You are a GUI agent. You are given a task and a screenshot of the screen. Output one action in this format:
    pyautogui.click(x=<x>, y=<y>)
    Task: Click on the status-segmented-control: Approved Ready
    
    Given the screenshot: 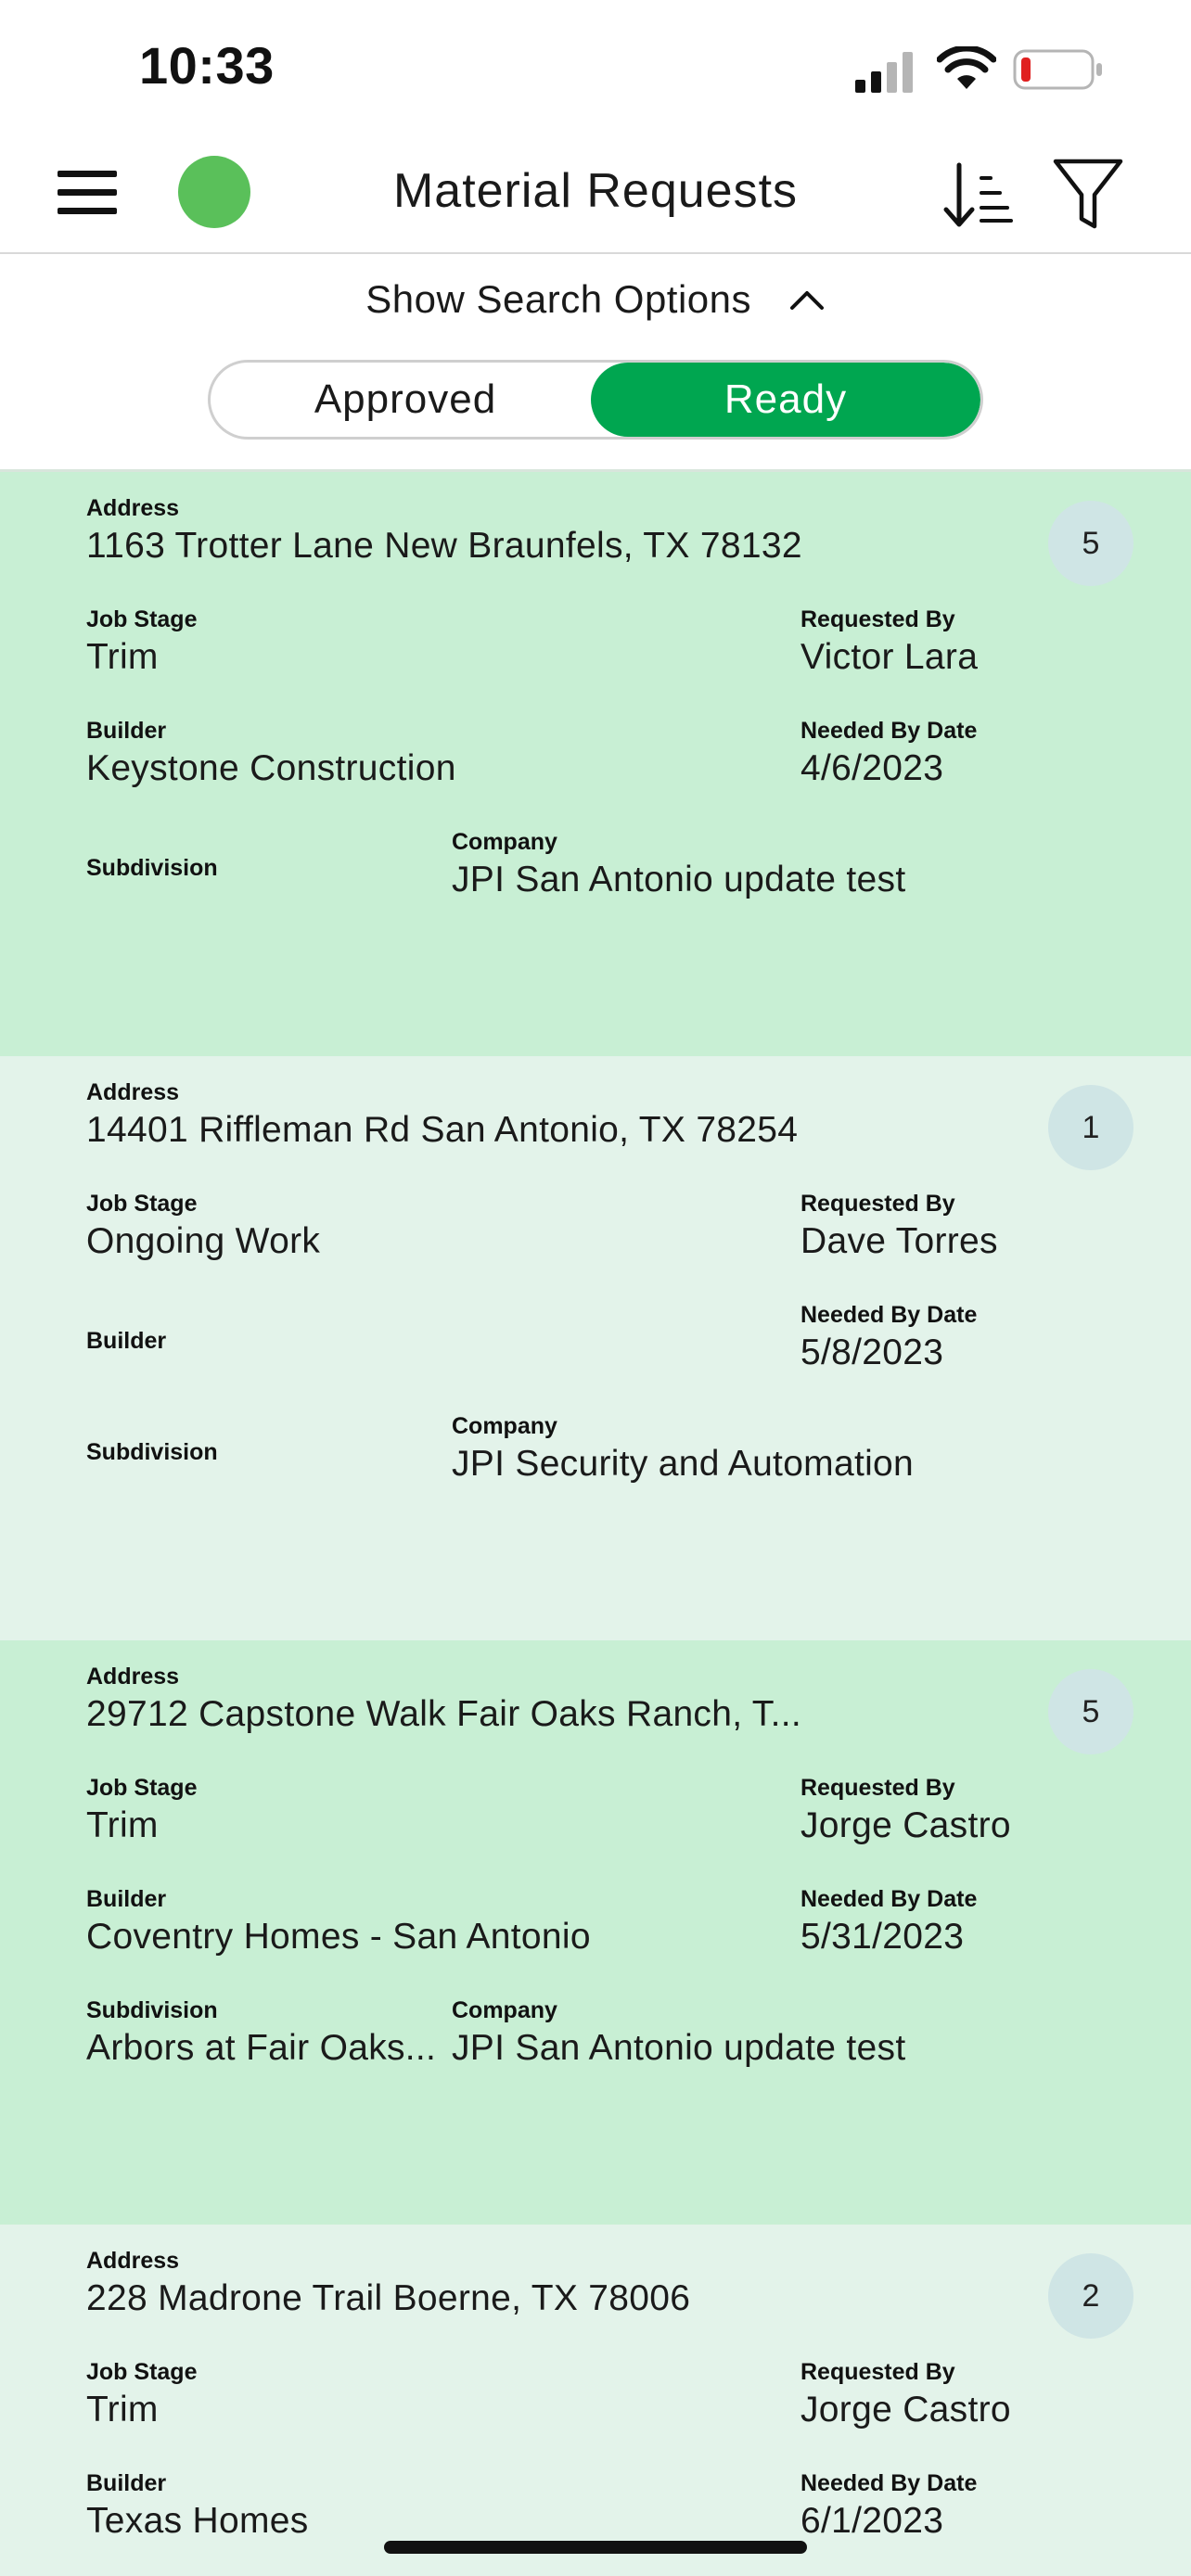 What is the action you would take?
    pyautogui.click(x=595, y=400)
    